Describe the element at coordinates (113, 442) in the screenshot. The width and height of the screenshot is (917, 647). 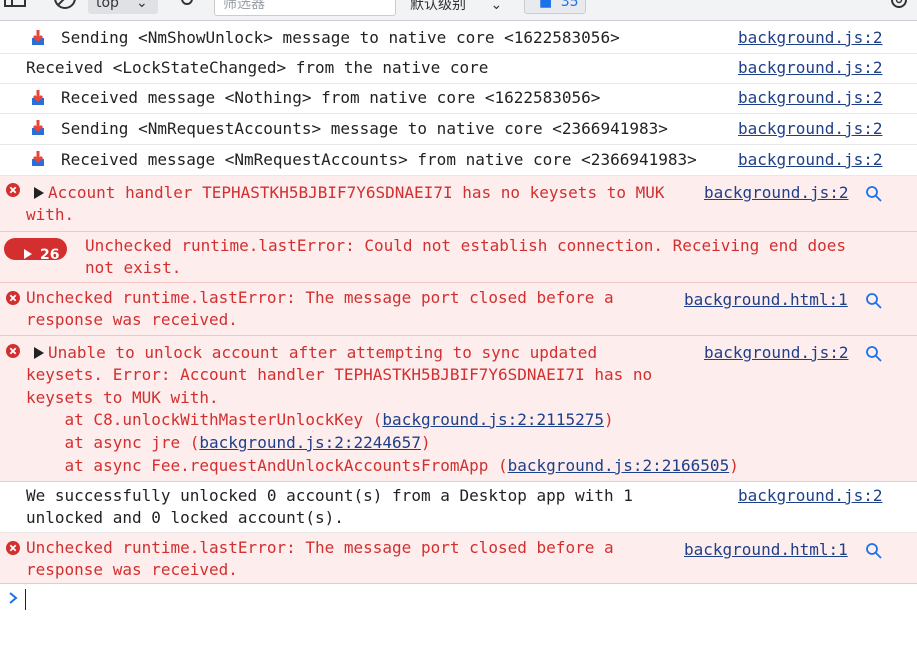
I see `stack-frame-prefix: at async jre (` at that location.